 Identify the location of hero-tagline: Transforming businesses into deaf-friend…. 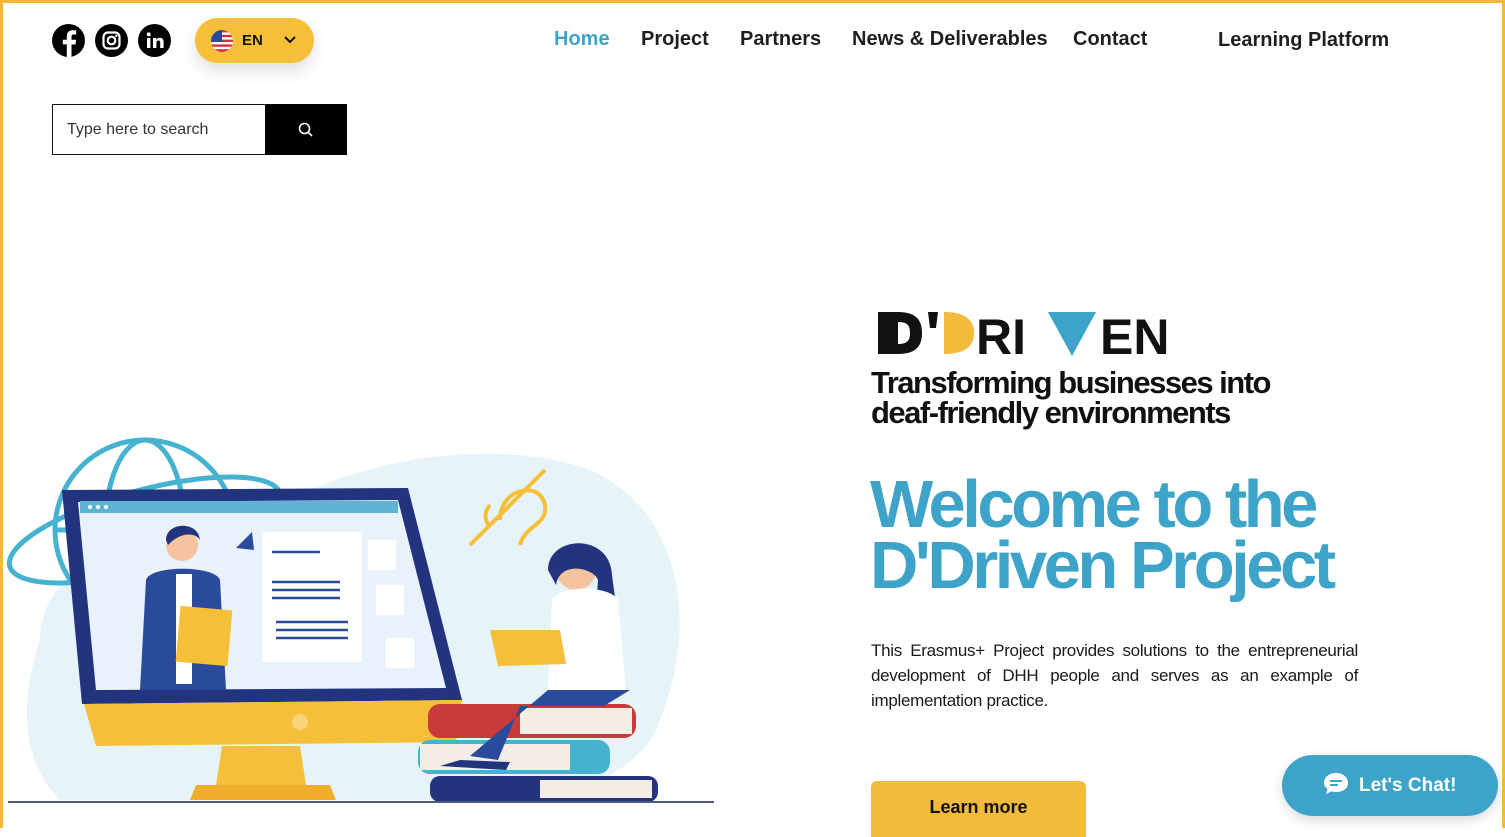
(1081, 397).